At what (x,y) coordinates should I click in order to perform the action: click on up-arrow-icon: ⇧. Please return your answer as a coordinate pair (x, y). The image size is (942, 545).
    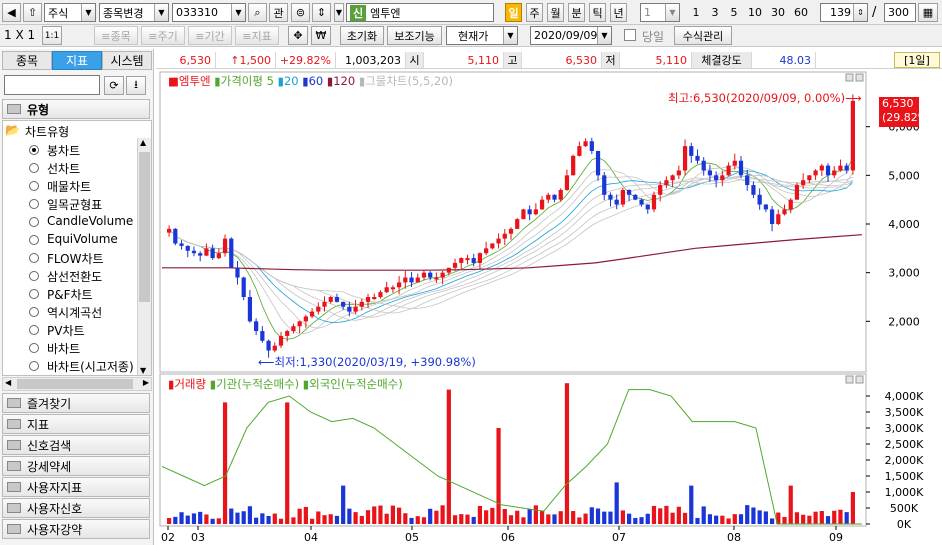
    Looking at the image, I should click on (32, 12).